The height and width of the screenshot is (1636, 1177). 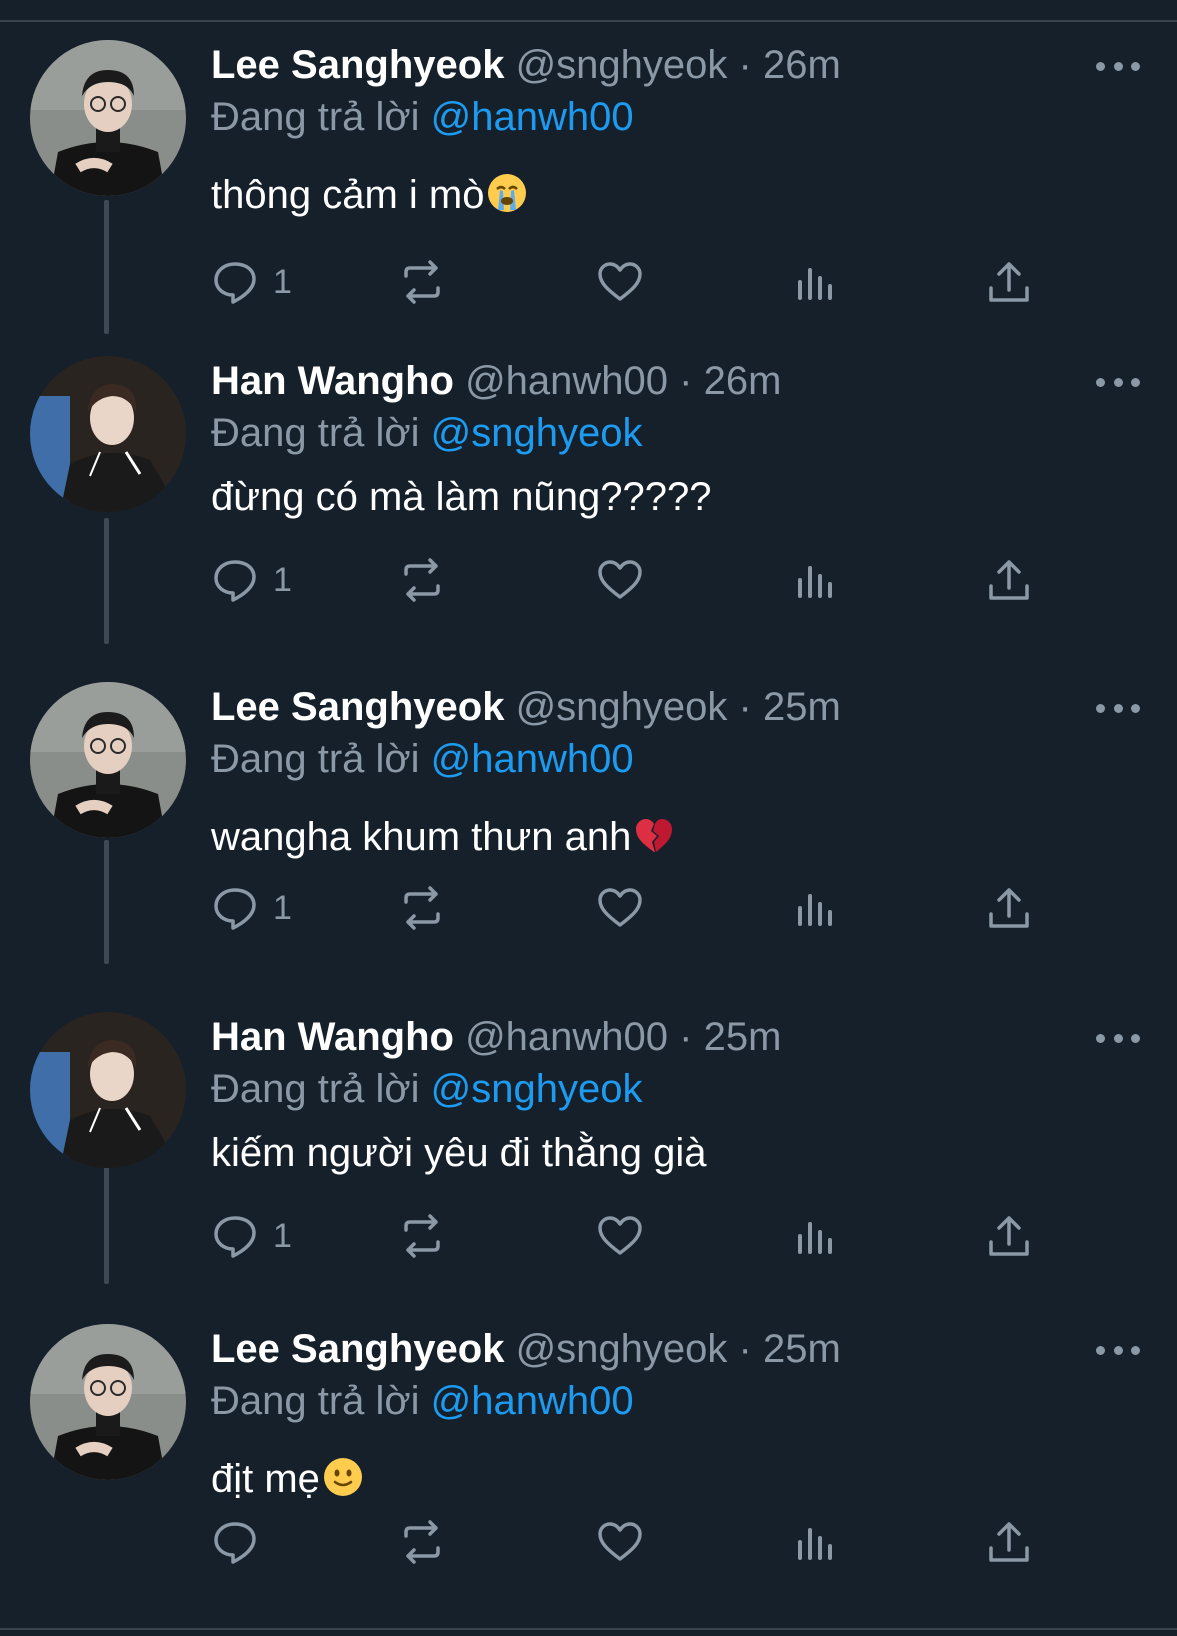 What do you see at coordinates (343, 1477) in the screenshot?
I see `slightly-smiling-face-emoji` at bounding box center [343, 1477].